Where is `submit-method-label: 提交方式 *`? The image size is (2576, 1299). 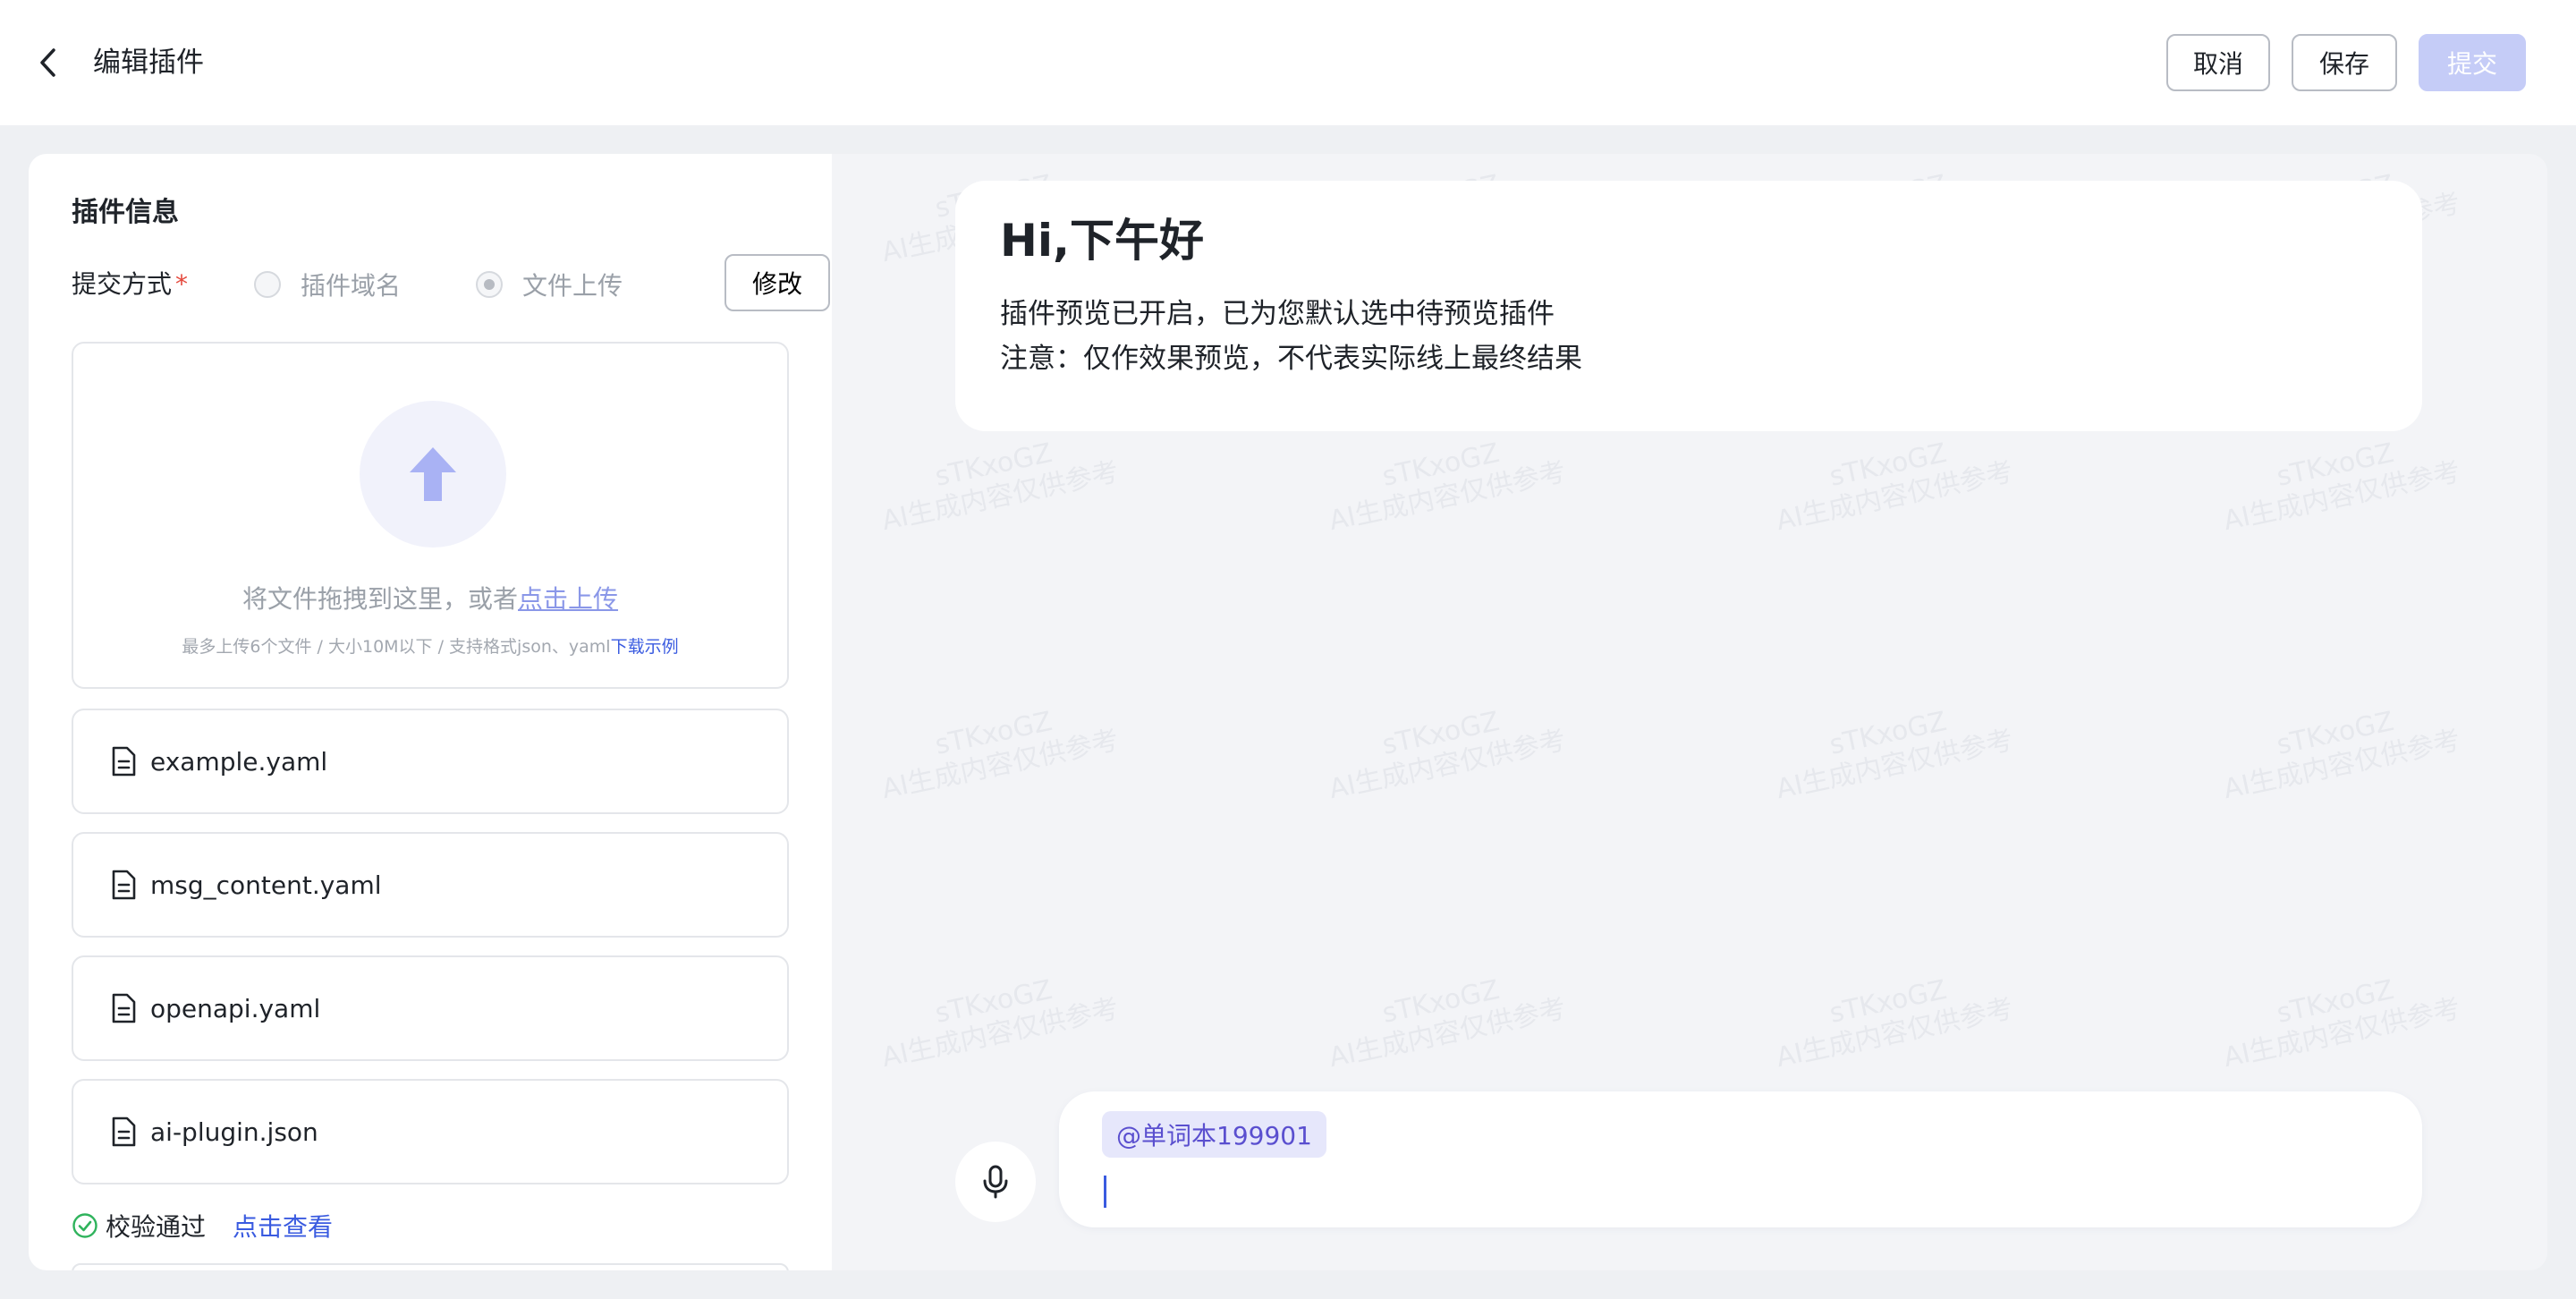 submit-method-label: 提交方式 * is located at coordinates (130, 284).